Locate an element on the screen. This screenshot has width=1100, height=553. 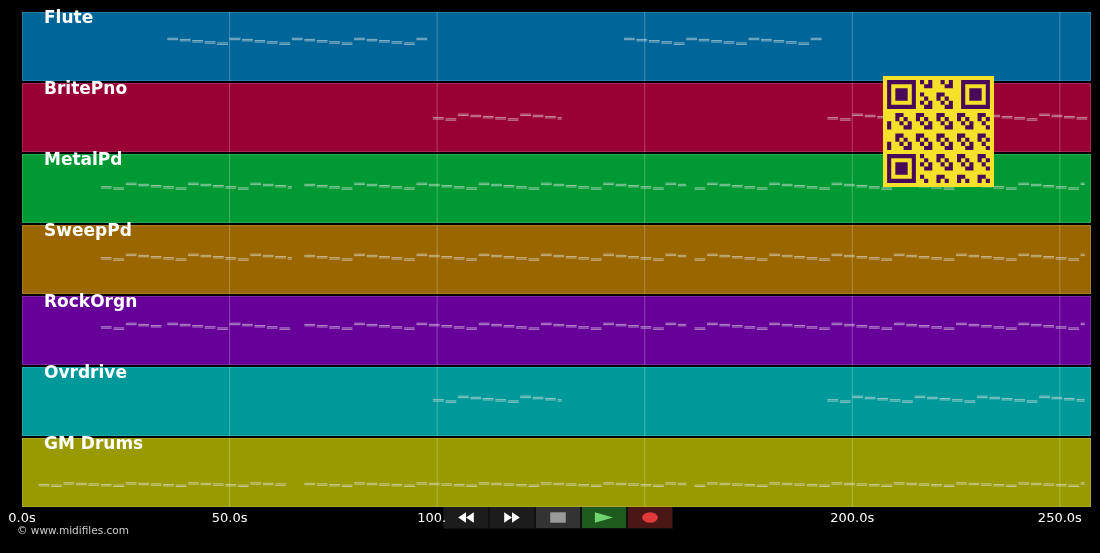
stop-button is located at coordinates (557, 517).